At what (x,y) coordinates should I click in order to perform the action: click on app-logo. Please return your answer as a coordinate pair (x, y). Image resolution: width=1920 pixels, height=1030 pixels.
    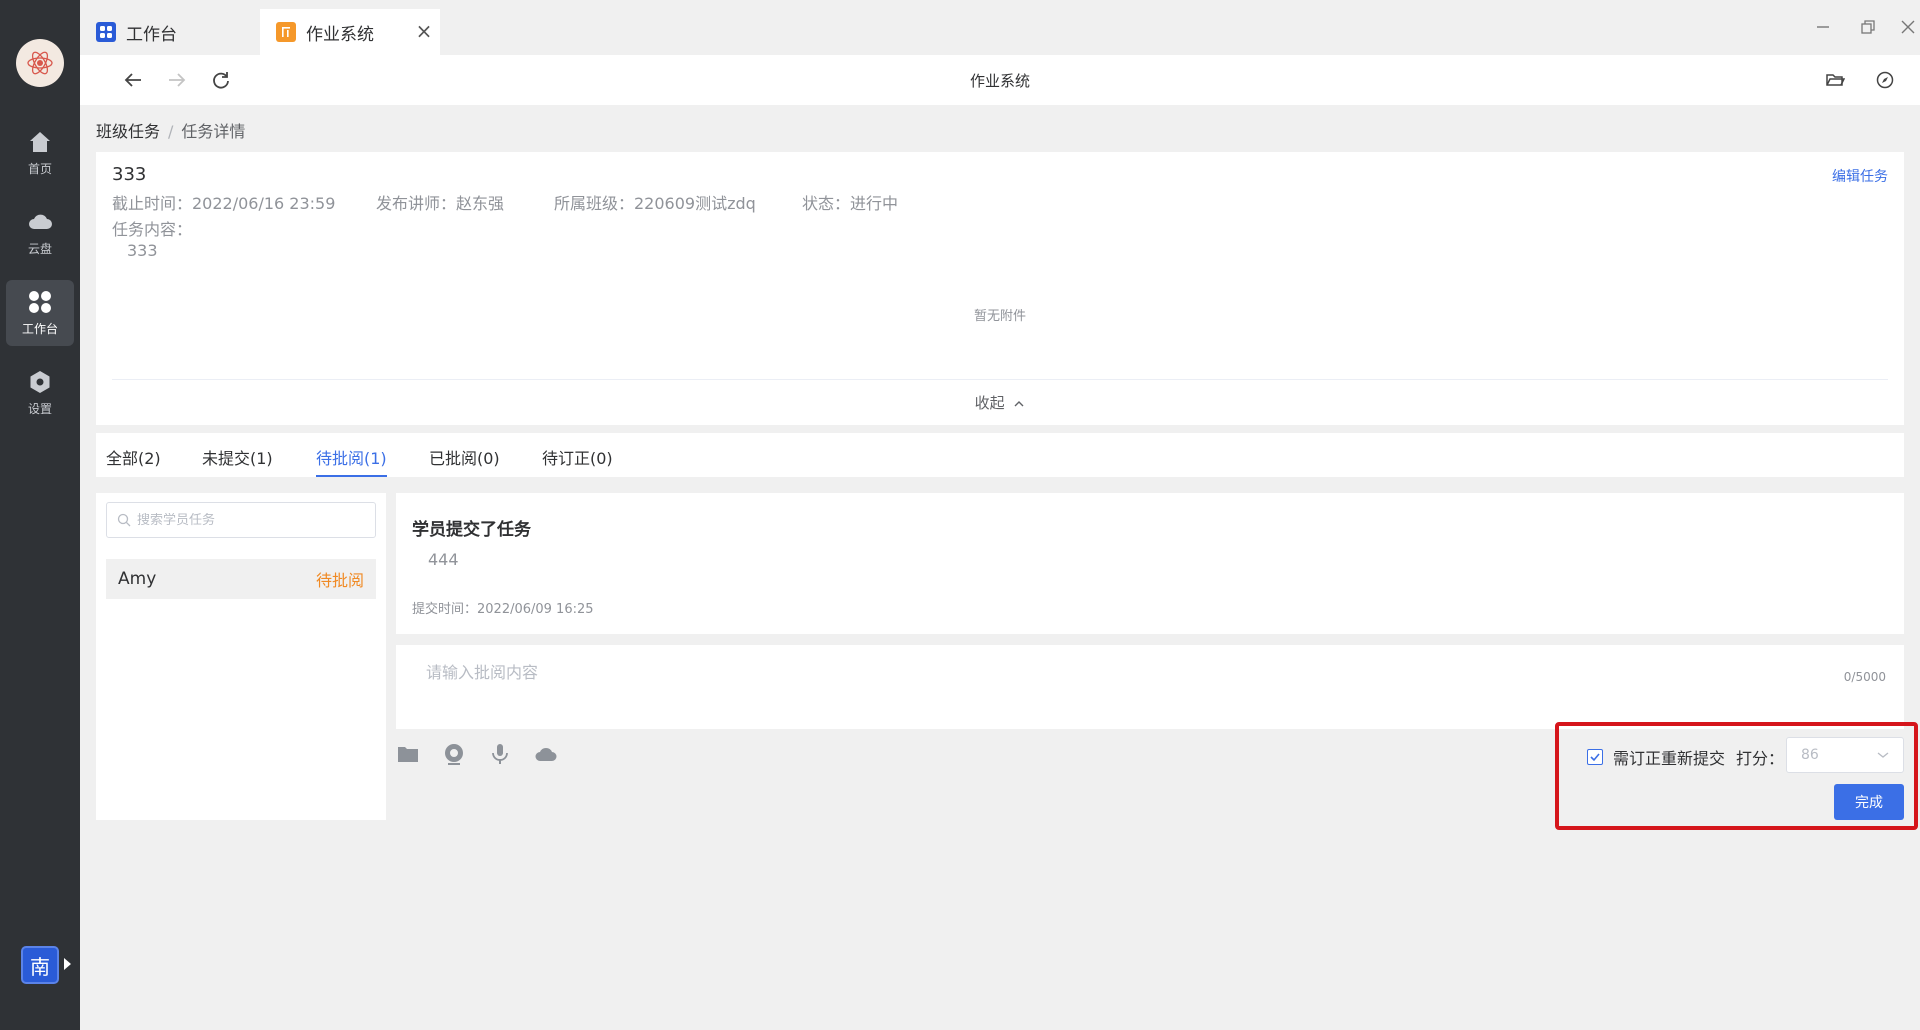
    Looking at the image, I should click on (40, 63).